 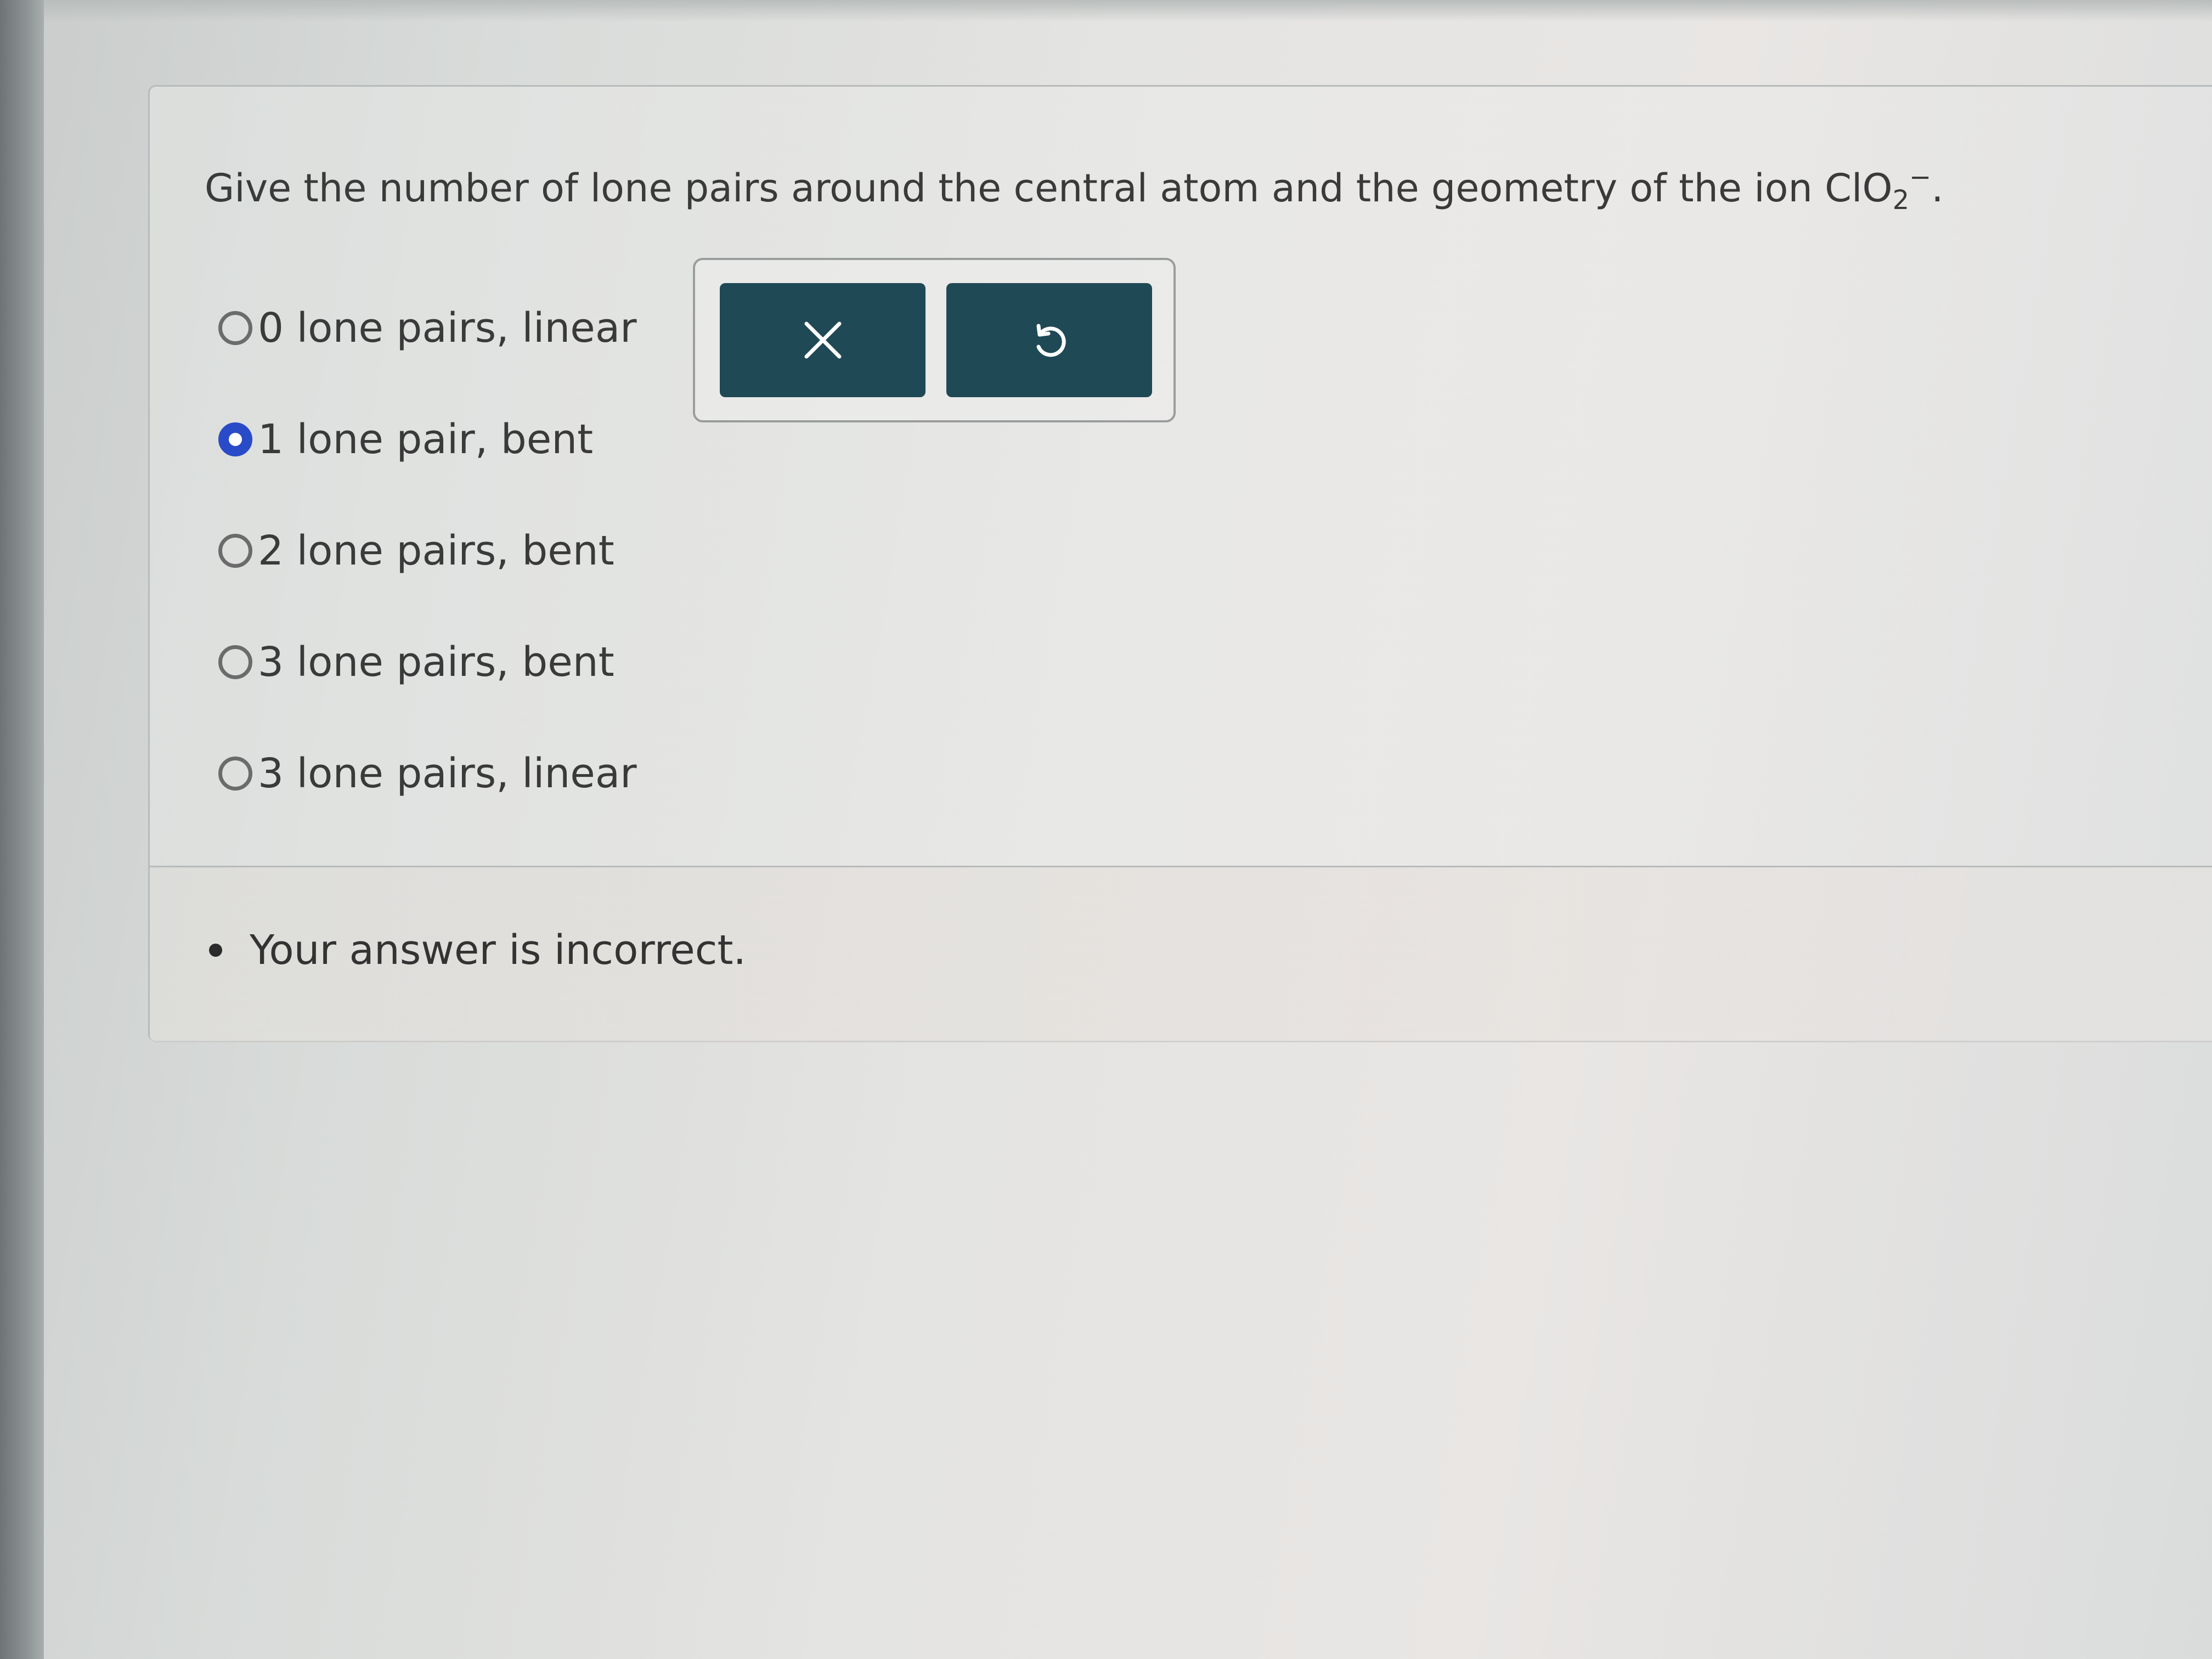 I want to click on option-label: 3 lone pairs, linear, so click(x=448, y=773).